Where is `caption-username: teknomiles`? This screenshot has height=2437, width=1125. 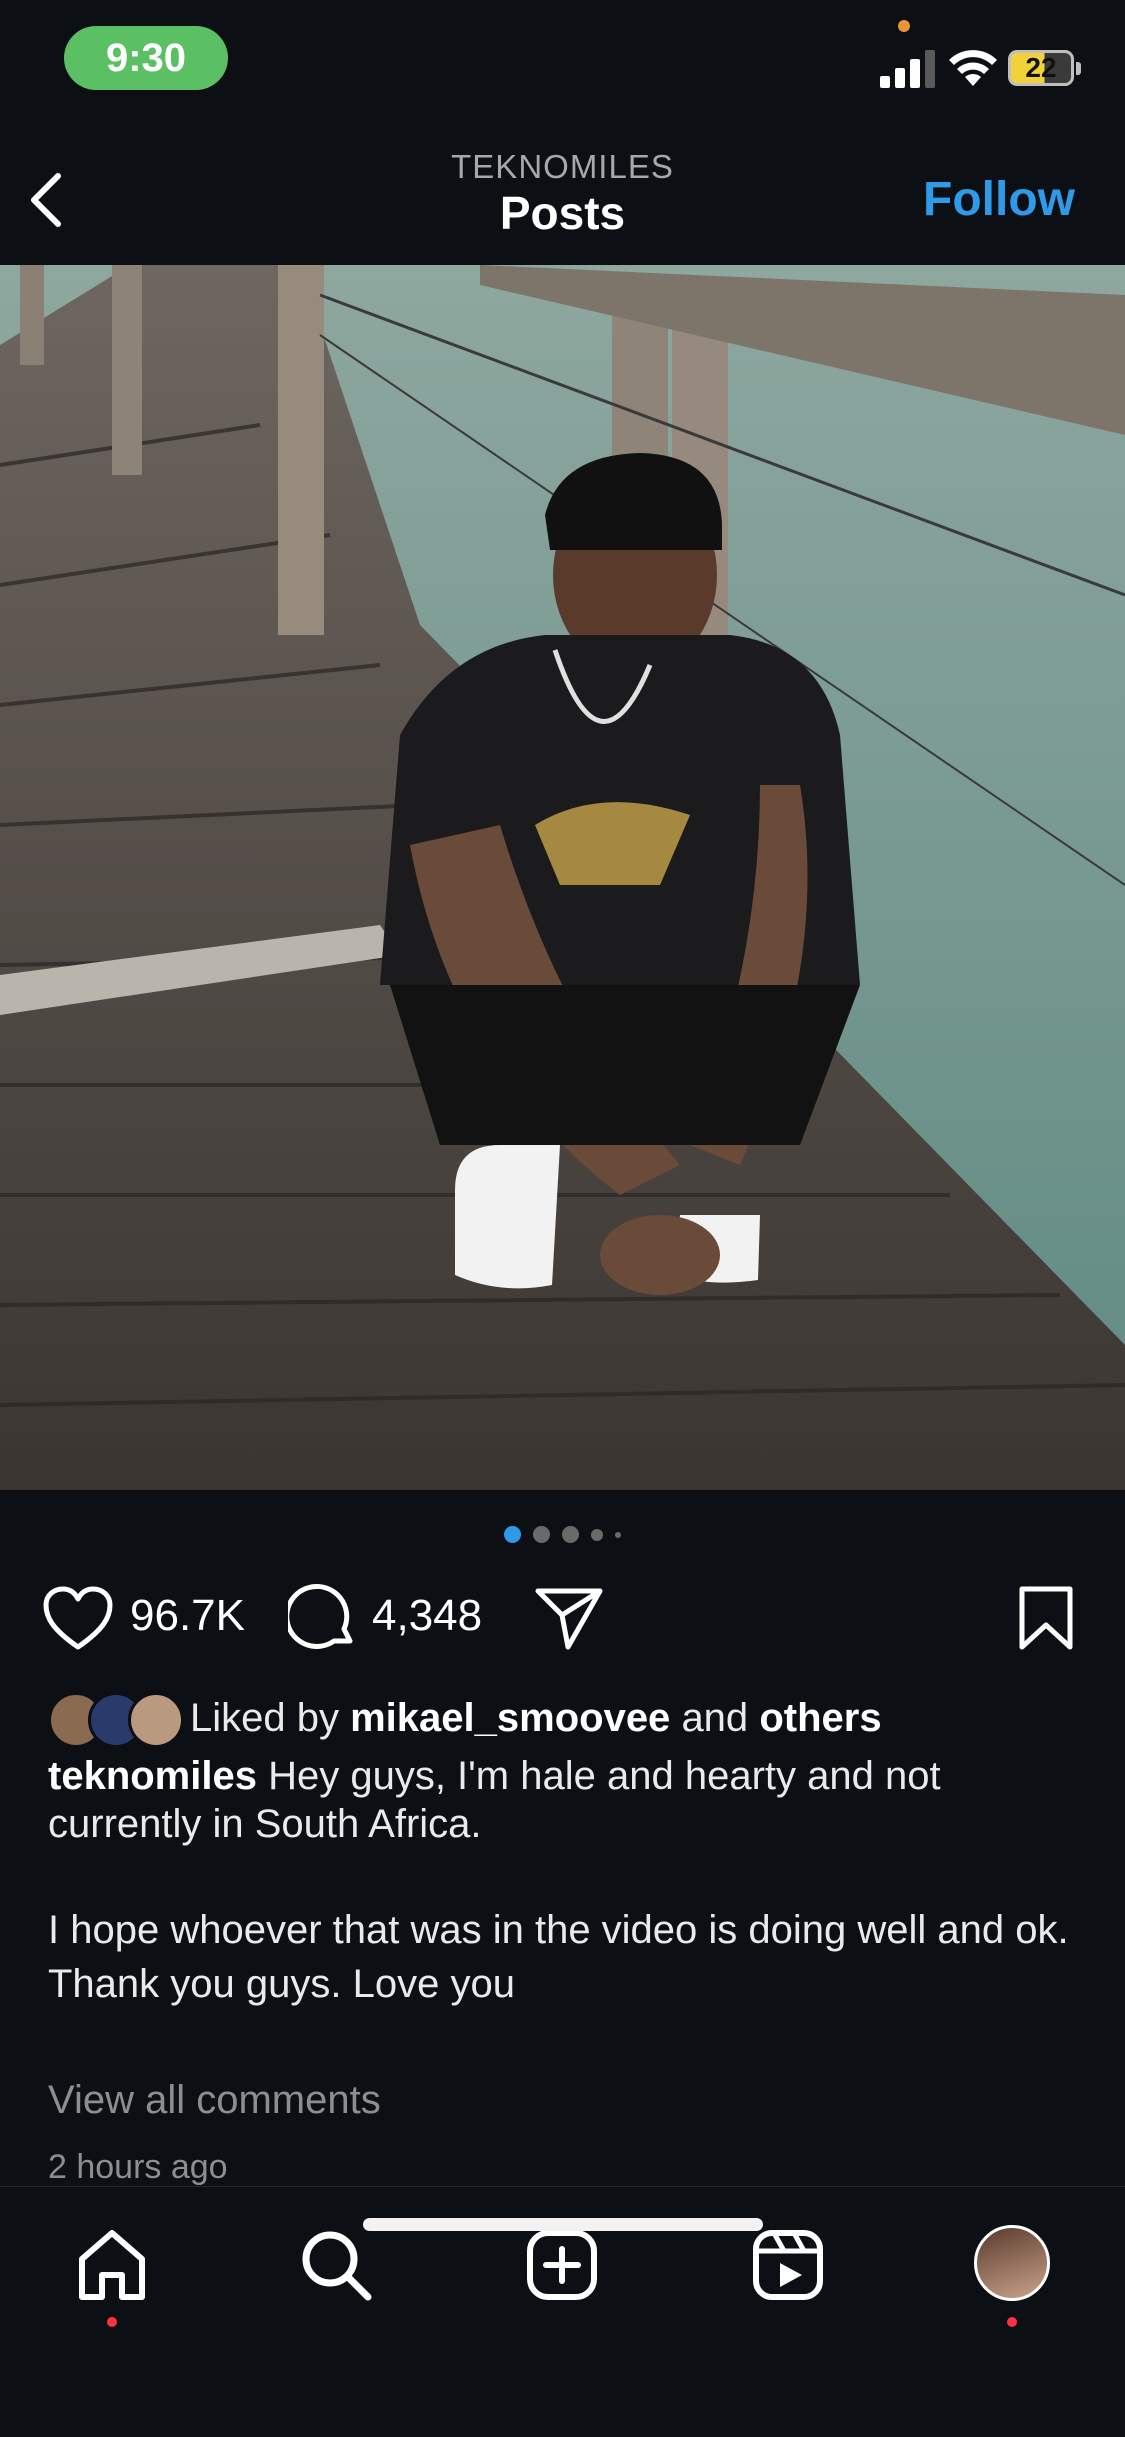 caption-username: teknomiles is located at coordinates (152, 1776).